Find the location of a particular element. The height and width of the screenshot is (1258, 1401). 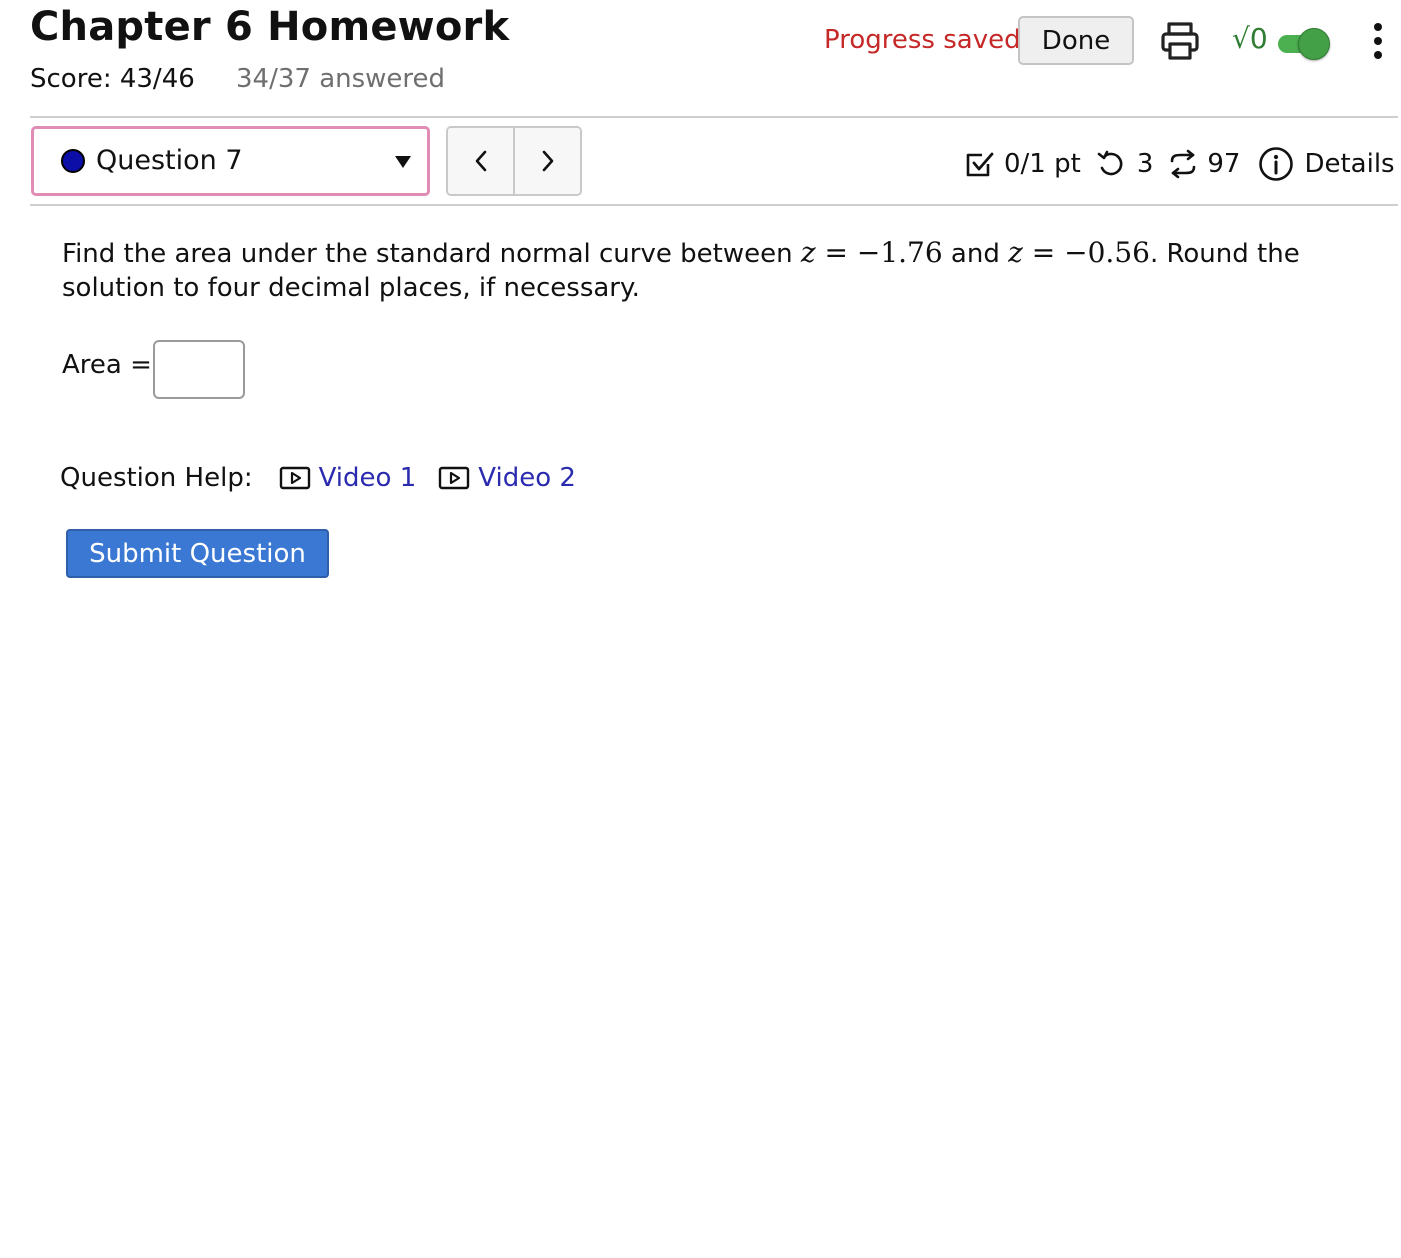

done-button: Done is located at coordinates (1076, 40).